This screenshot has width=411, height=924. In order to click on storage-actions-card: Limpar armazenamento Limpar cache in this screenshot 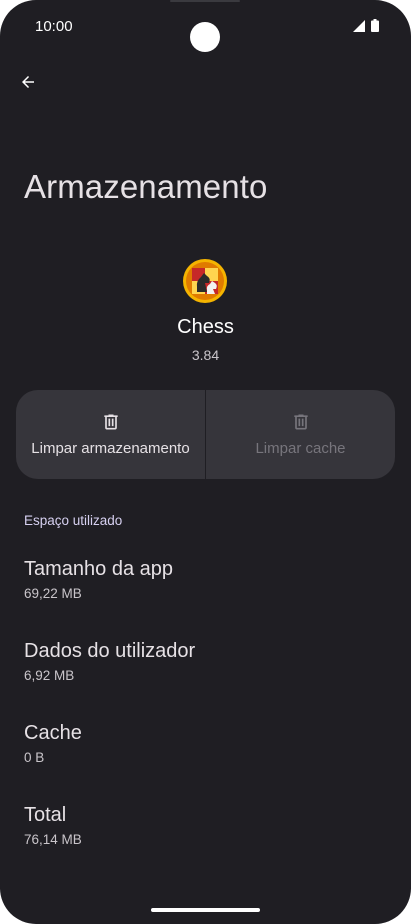, I will do `click(205, 434)`.